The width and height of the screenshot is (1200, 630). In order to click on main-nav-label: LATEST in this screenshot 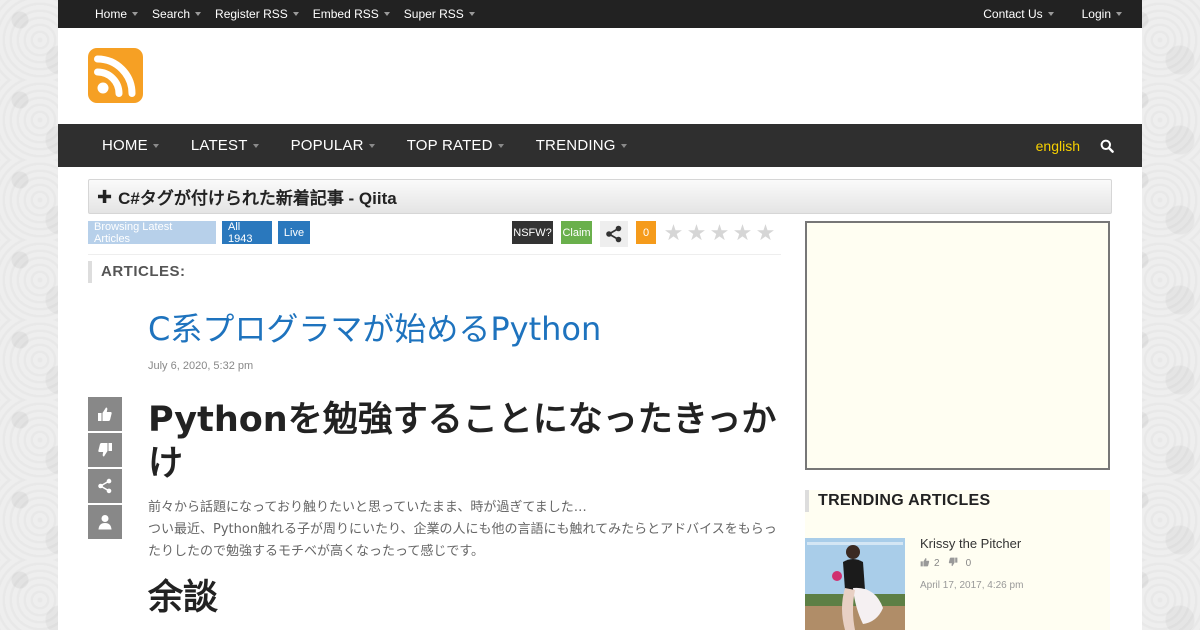, I will do `click(219, 145)`.